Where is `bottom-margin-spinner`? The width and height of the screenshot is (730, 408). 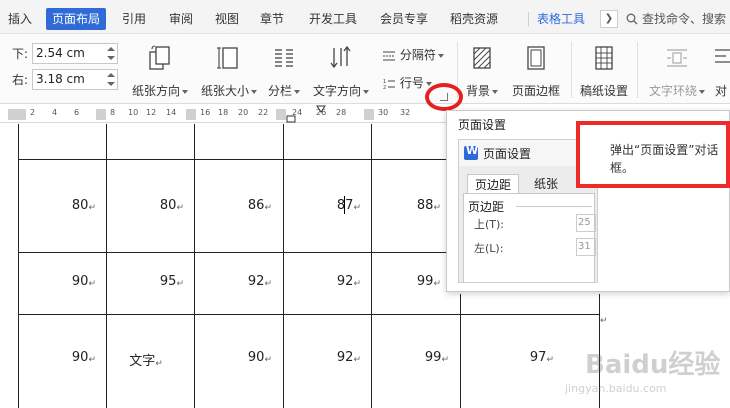
bottom-margin-spinner is located at coordinates (111, 53).